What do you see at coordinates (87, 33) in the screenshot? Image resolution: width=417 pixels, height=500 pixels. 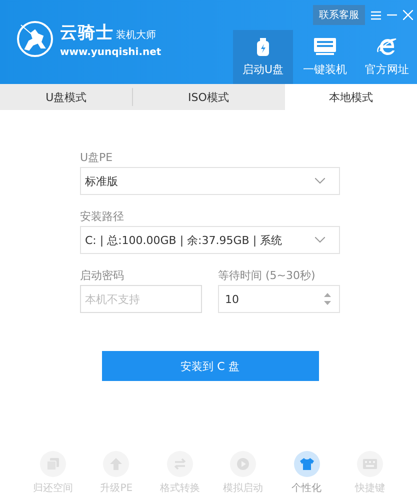 I see `brand-title: 云骑士` at bounding box center [87, 33].